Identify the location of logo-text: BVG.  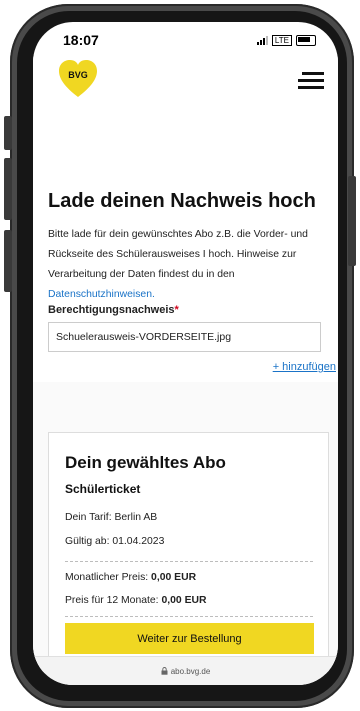
(78, 75).